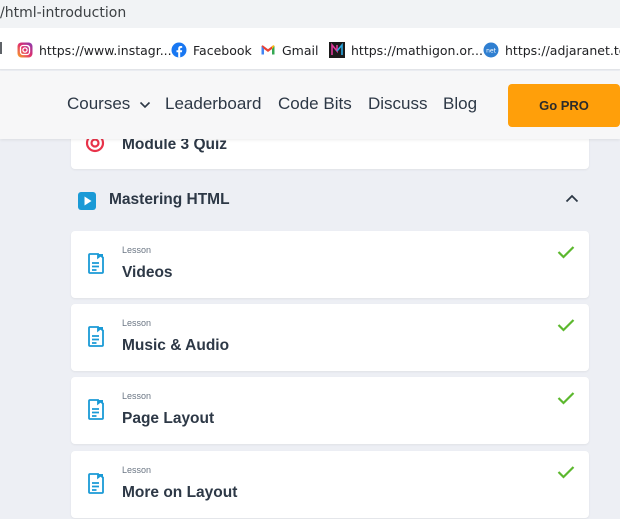  Describe the element at coordinates (315, 104) in the screenshot. I see `nav-code-bits: Code Bits` at that location.